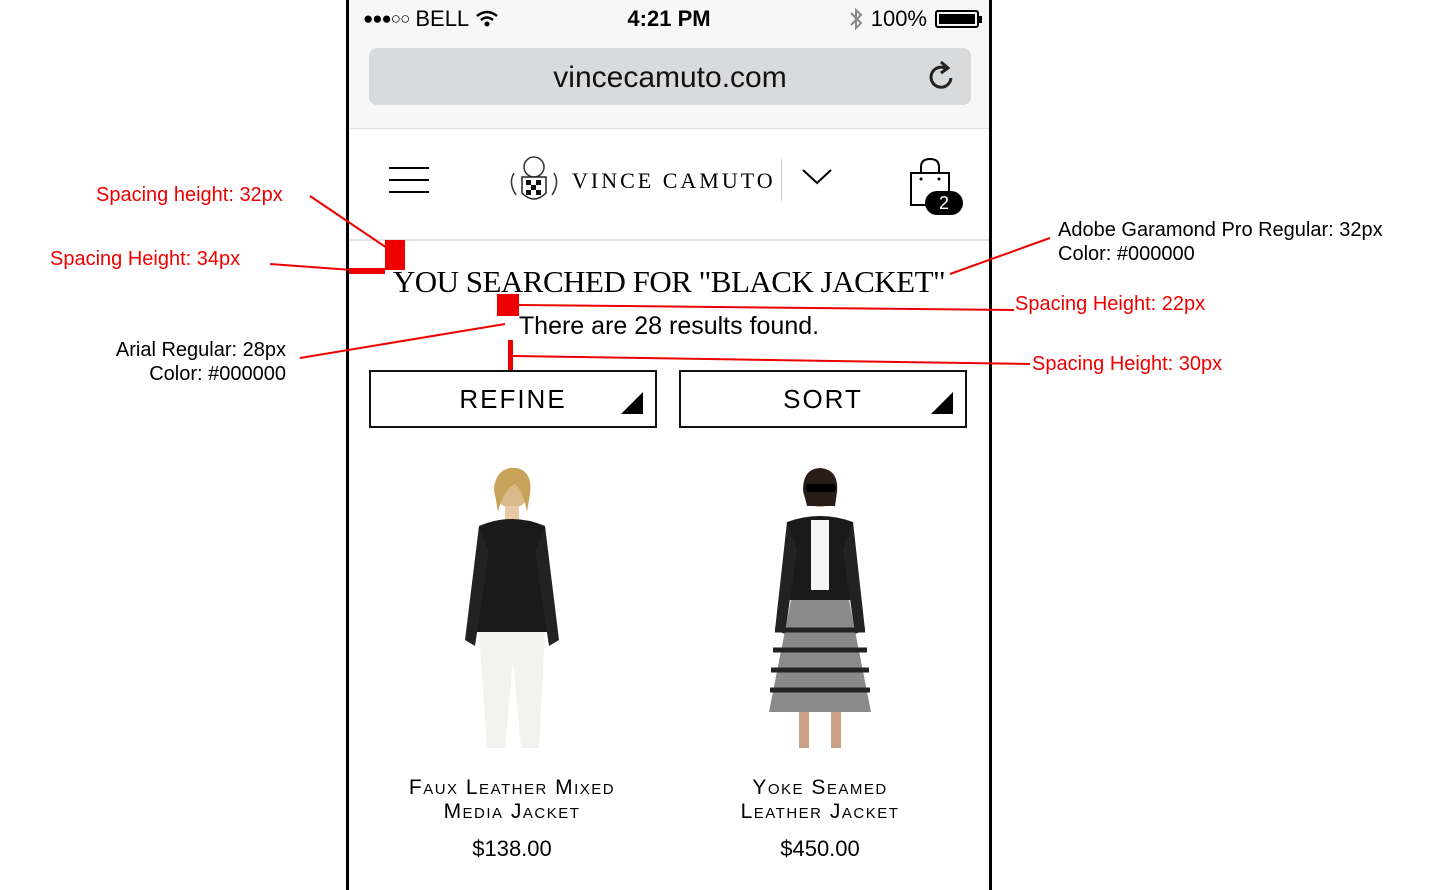 The image size is (1455, 890). What do you see at coordinates (534, 178) in the screenshot?
I see `crest-icon` at bounding box center [534, 178].